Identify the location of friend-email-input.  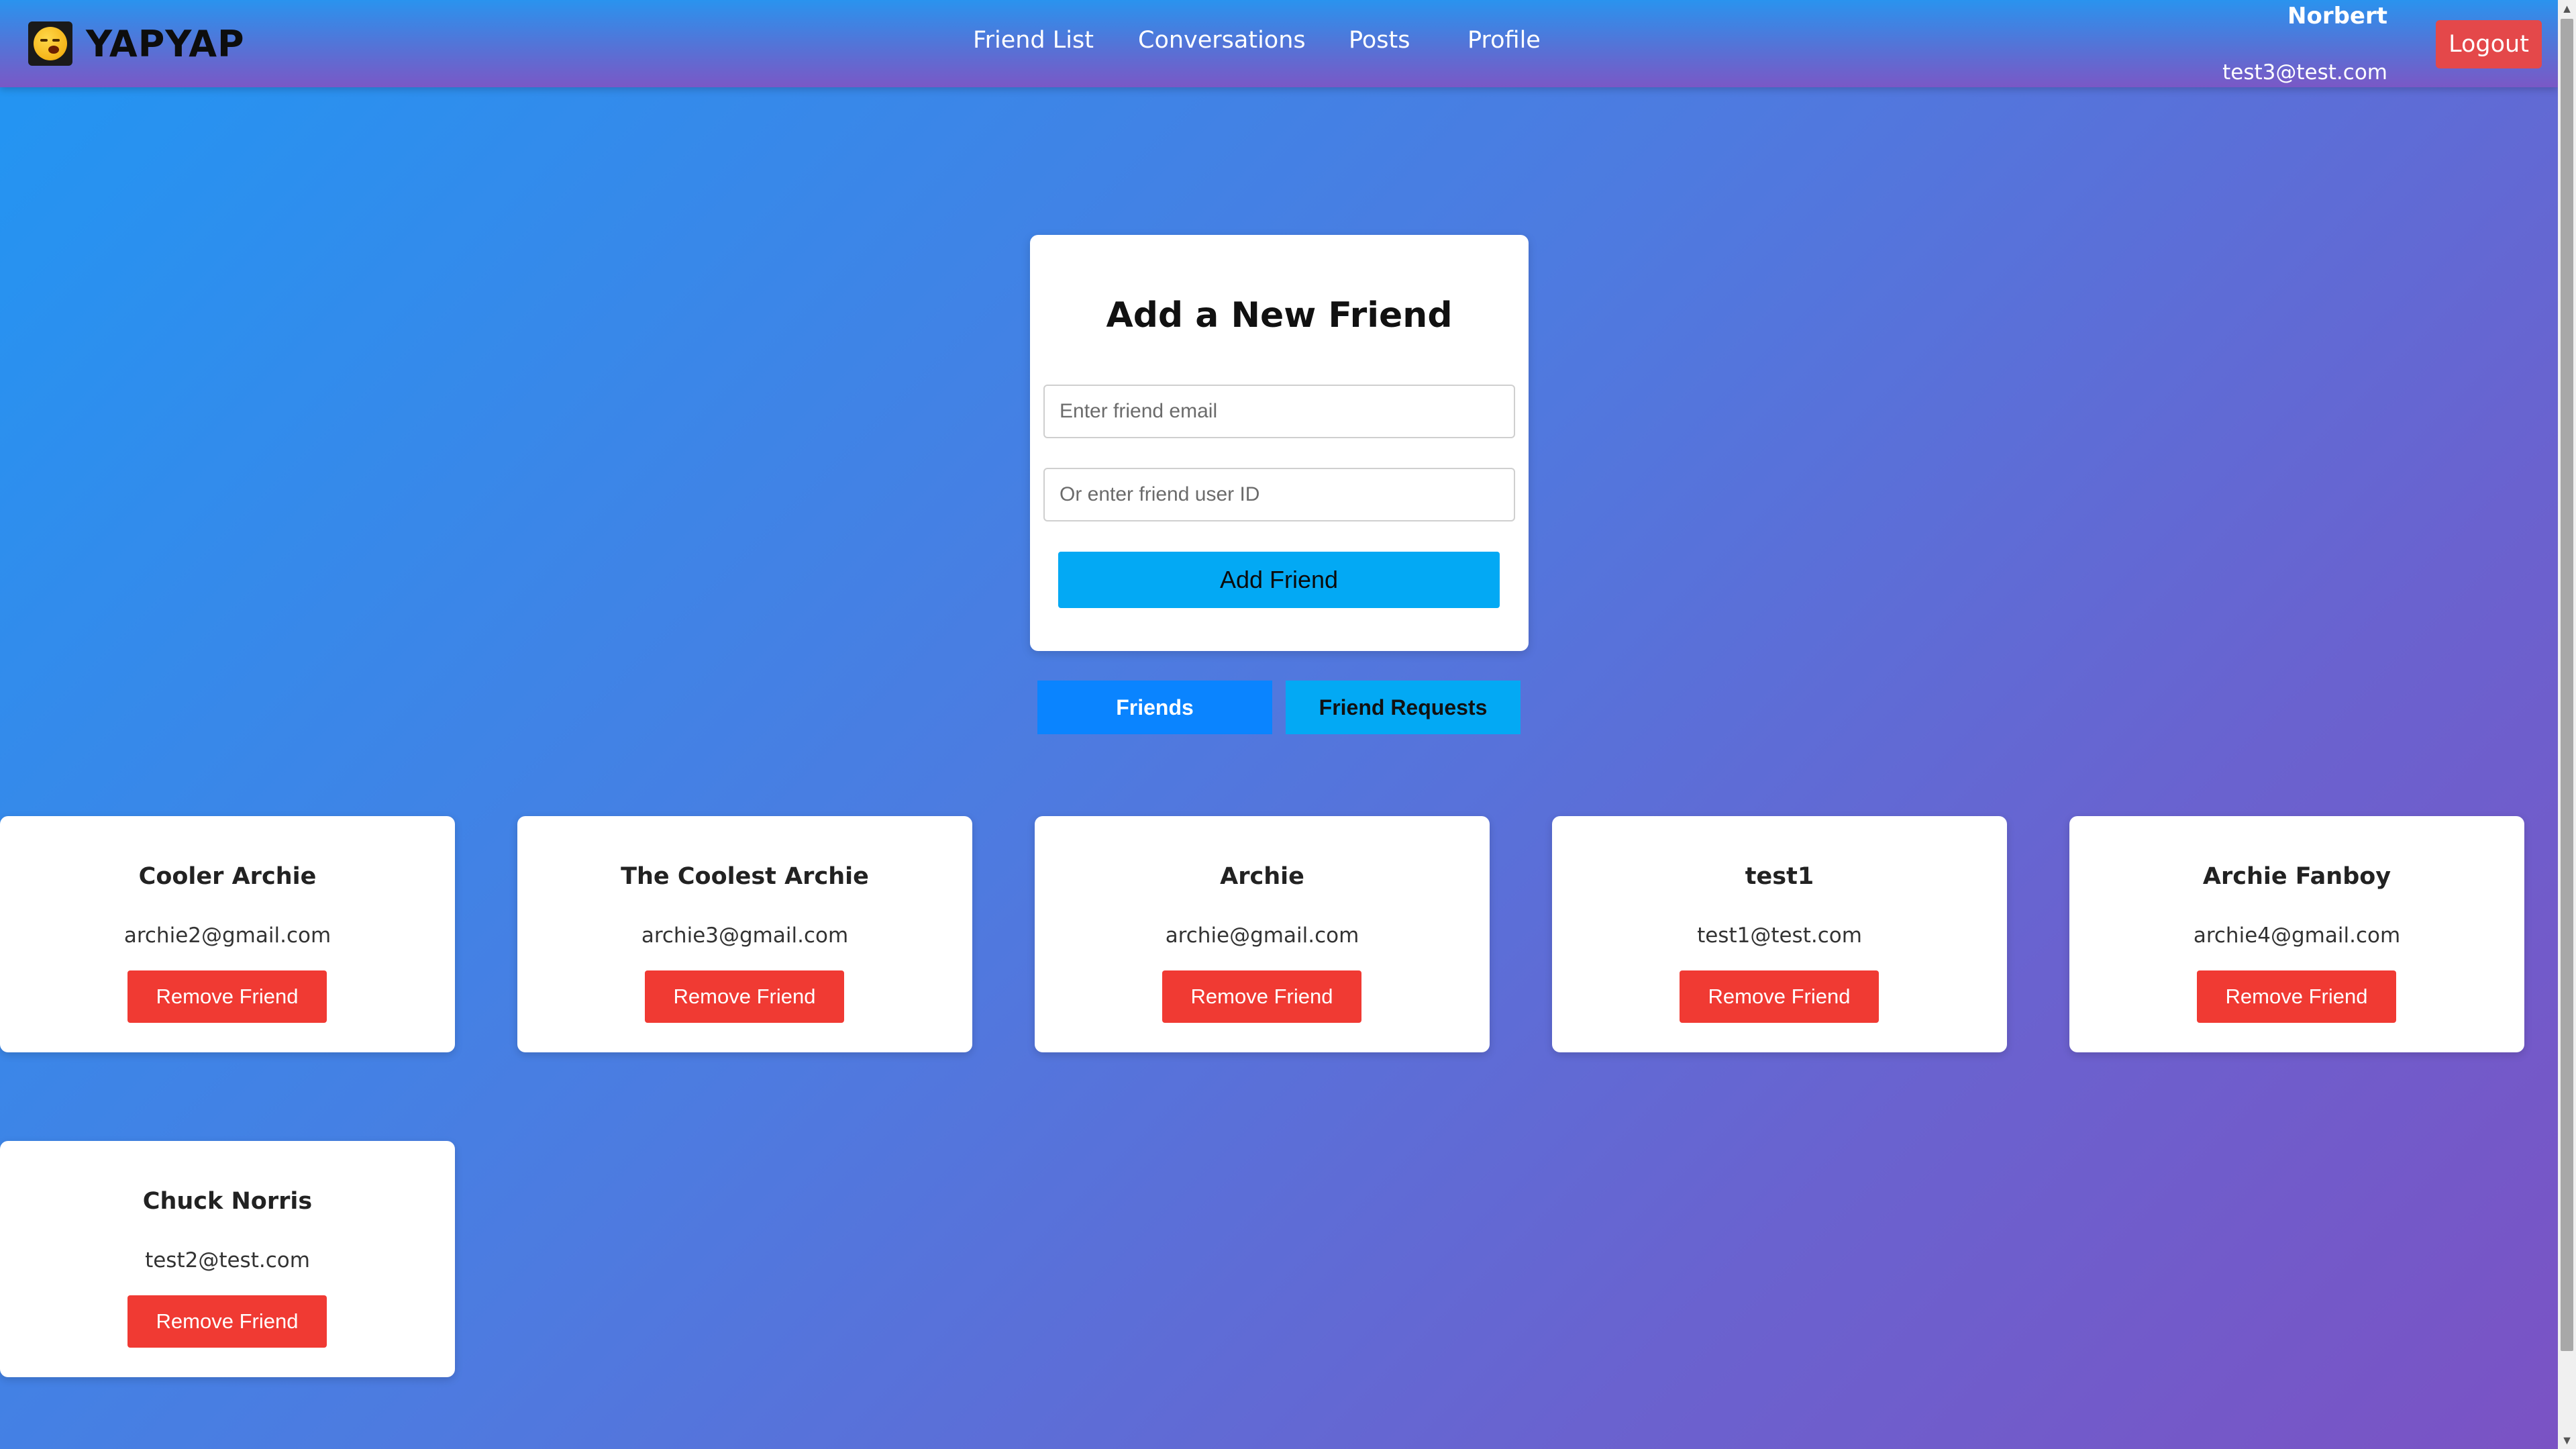
(1279, 411).